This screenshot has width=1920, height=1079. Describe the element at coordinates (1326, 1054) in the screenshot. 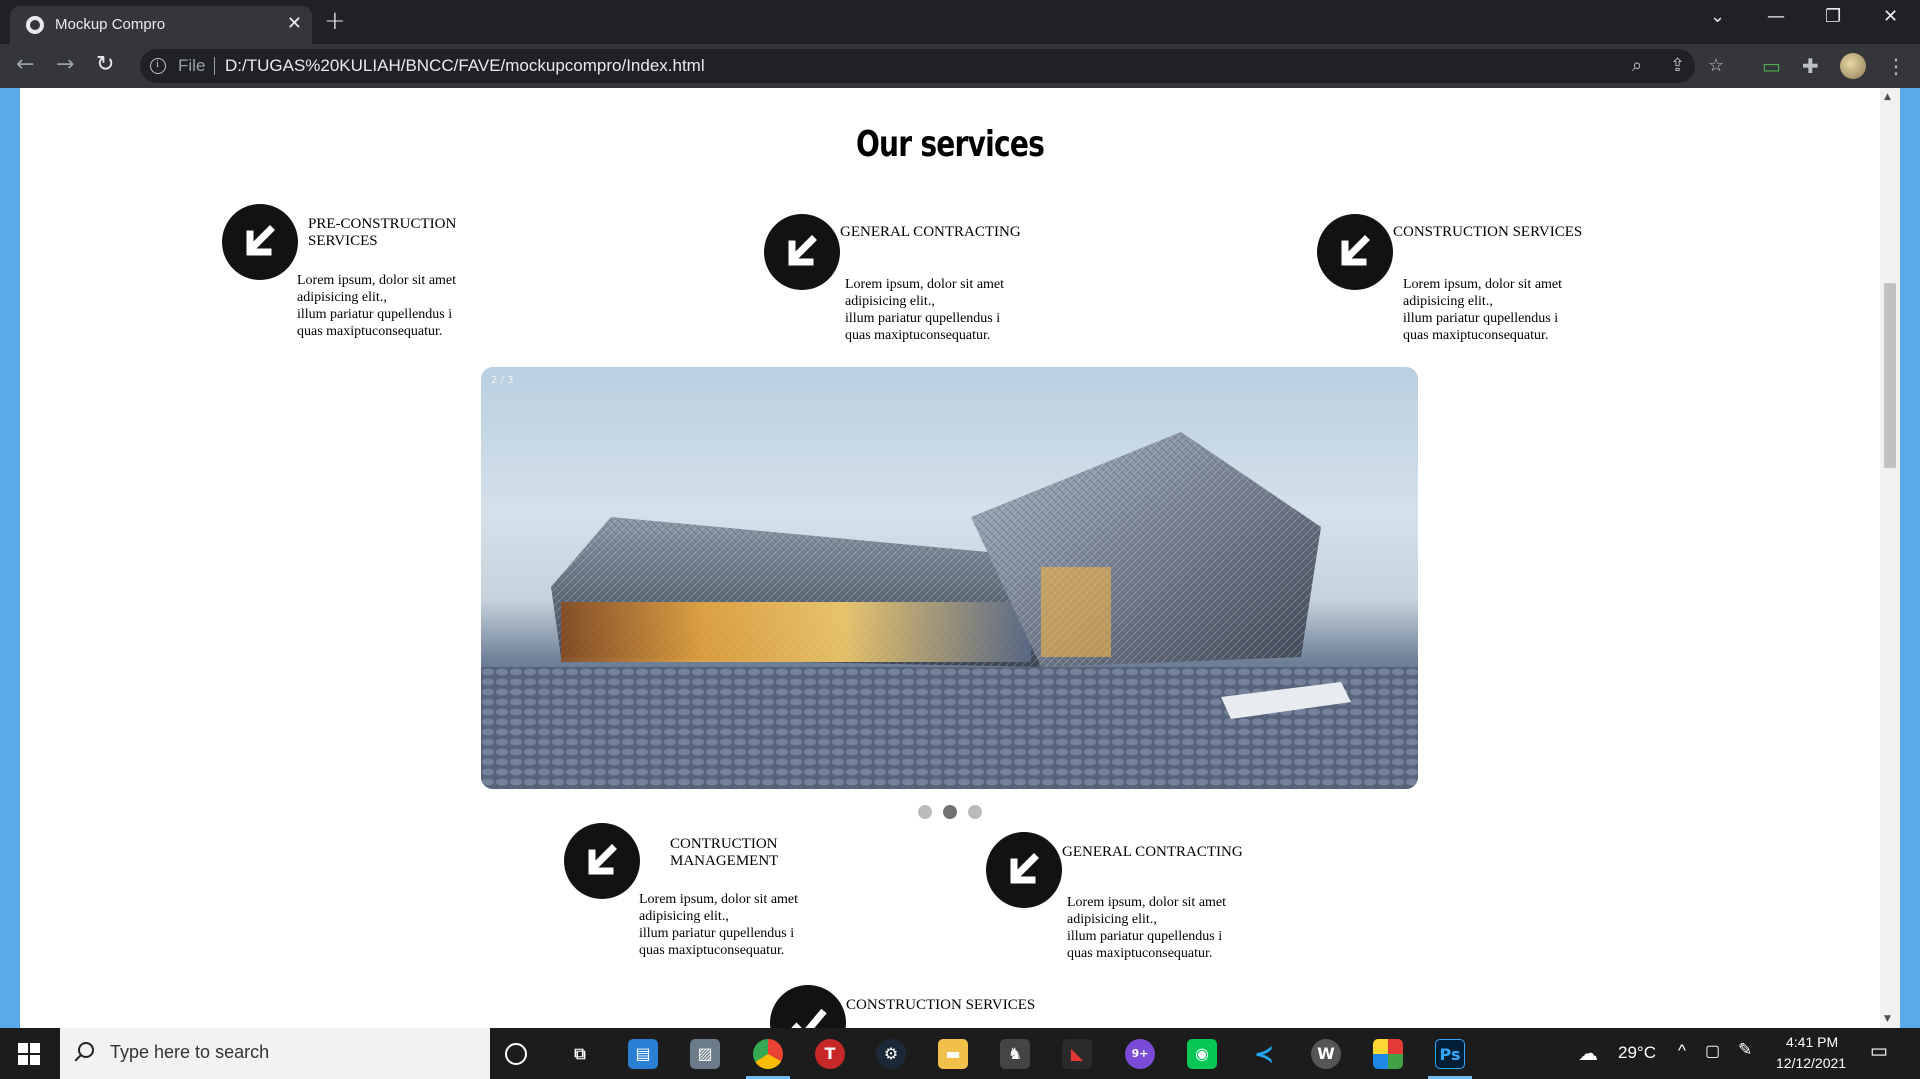

I see `w-app-icon: W` at that location.